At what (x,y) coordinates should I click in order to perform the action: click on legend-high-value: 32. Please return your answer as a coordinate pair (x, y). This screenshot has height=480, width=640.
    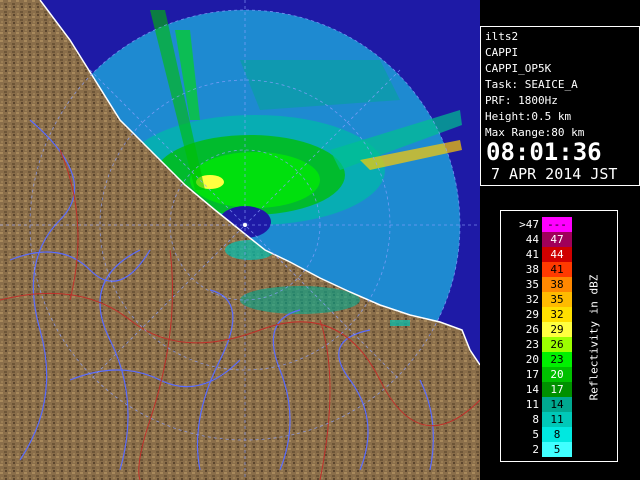
    Looking at the image, I should click on (557, 314).